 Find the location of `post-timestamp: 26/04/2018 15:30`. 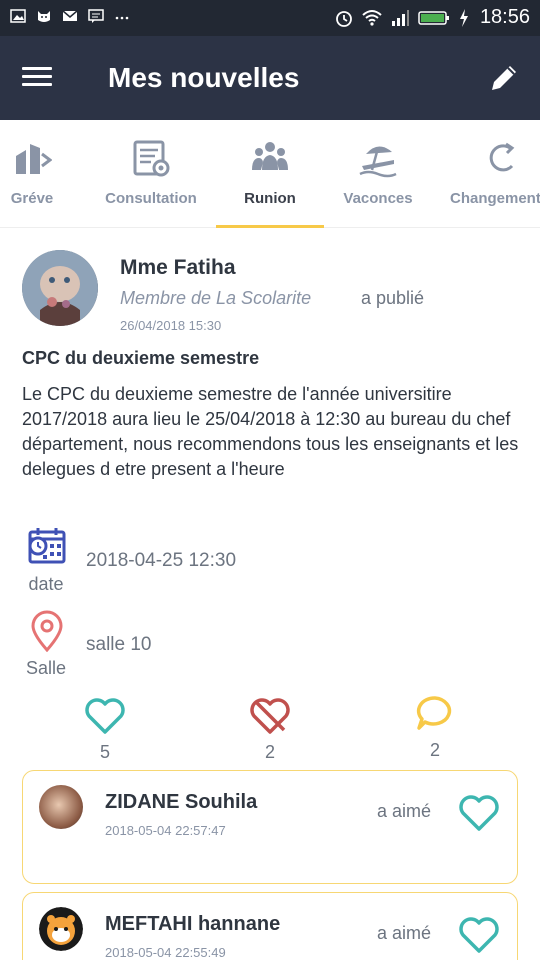

post-timestamp: 26/04/2018 15:30 is located at coordinates (171, 325).